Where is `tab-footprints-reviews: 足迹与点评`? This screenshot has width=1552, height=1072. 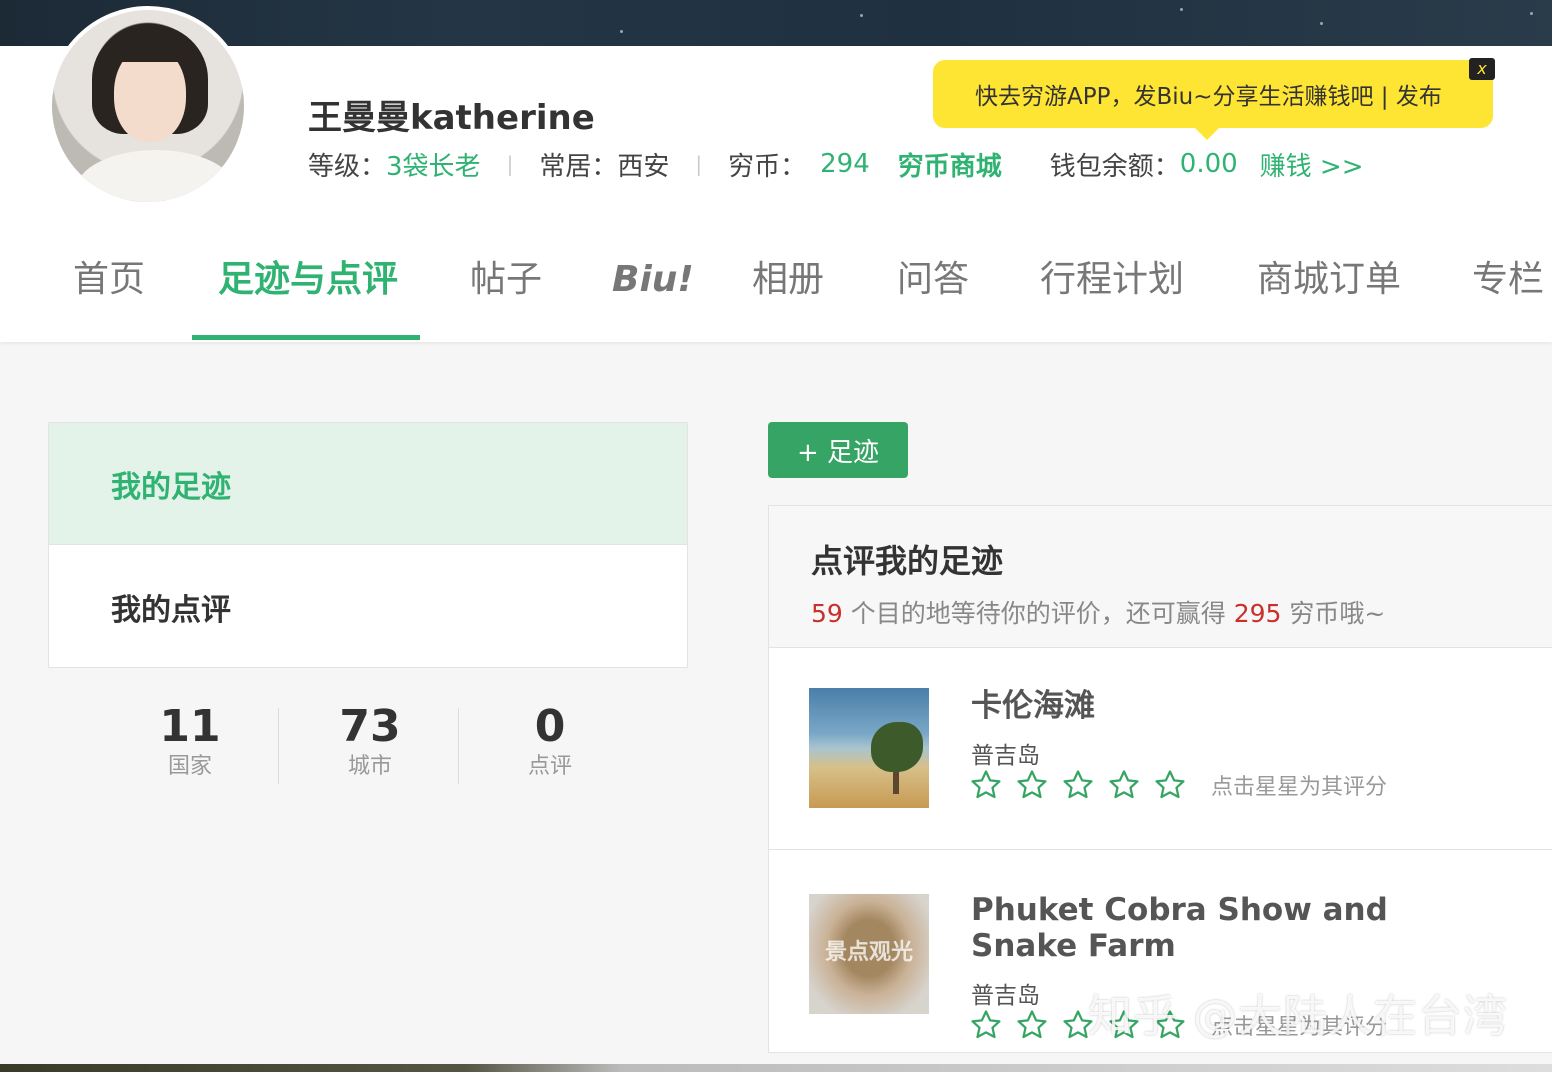 tab-footprints-reviews: 足迹与点评 is located at coordinates (308, 292).